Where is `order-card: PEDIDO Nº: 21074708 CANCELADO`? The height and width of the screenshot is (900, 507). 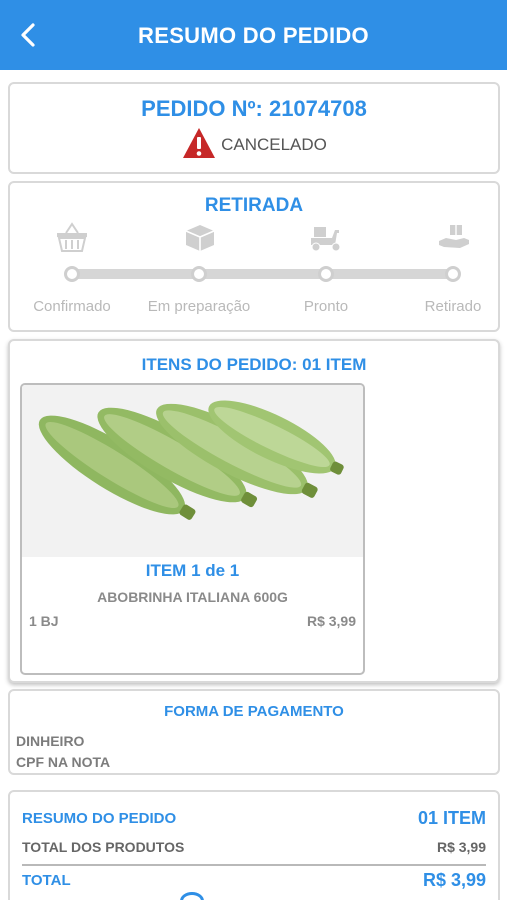
order-card: PEDIDO Nº: 21074708 CANCELADO is located at coordinates (254, 128).